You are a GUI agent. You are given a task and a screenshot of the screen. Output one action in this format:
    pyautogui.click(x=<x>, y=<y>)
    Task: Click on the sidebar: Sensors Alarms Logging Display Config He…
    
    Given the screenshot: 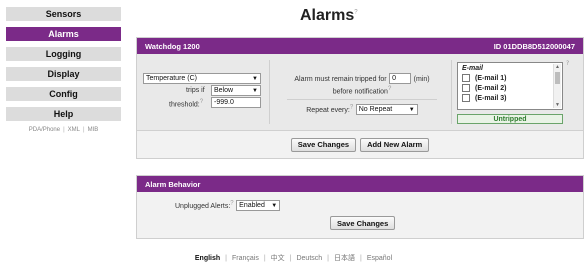 What is the action you would take?
    pyautogui.click(x=63, y=70)
    